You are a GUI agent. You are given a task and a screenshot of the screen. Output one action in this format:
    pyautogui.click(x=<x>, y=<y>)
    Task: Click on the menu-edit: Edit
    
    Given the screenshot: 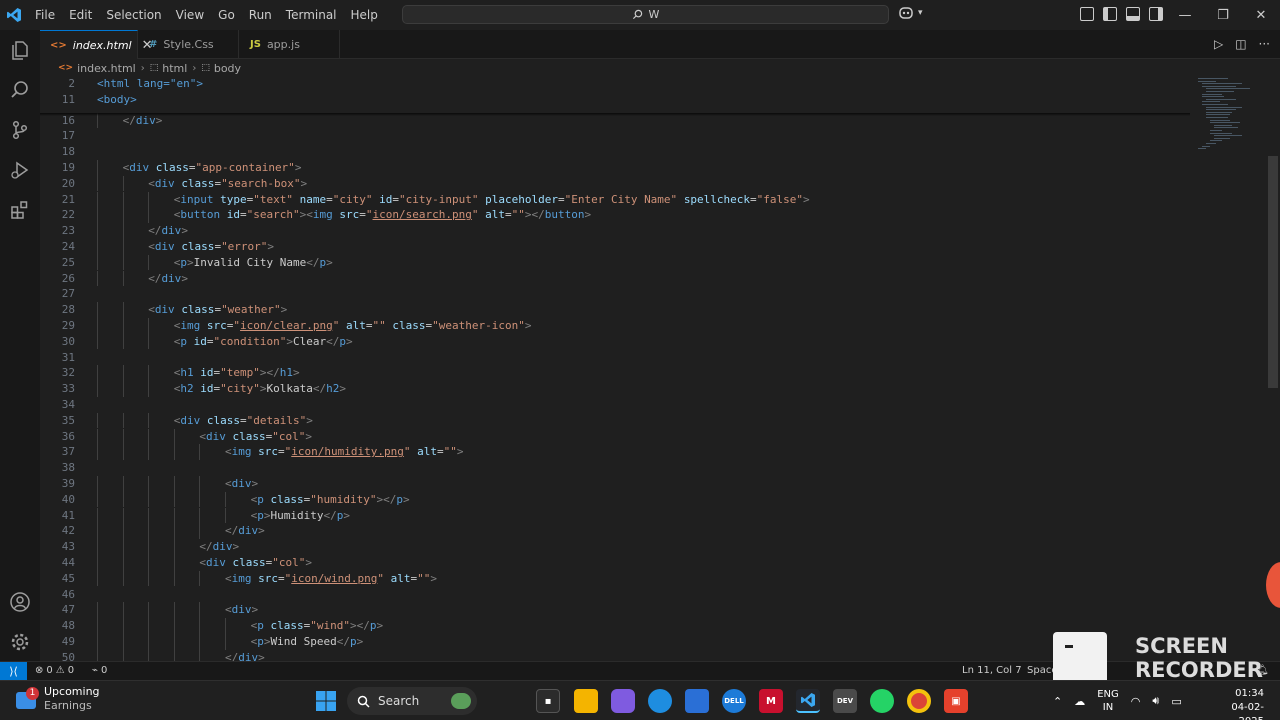 What is the action you would take?
    pyautogui.click(x=80, y=15)
    